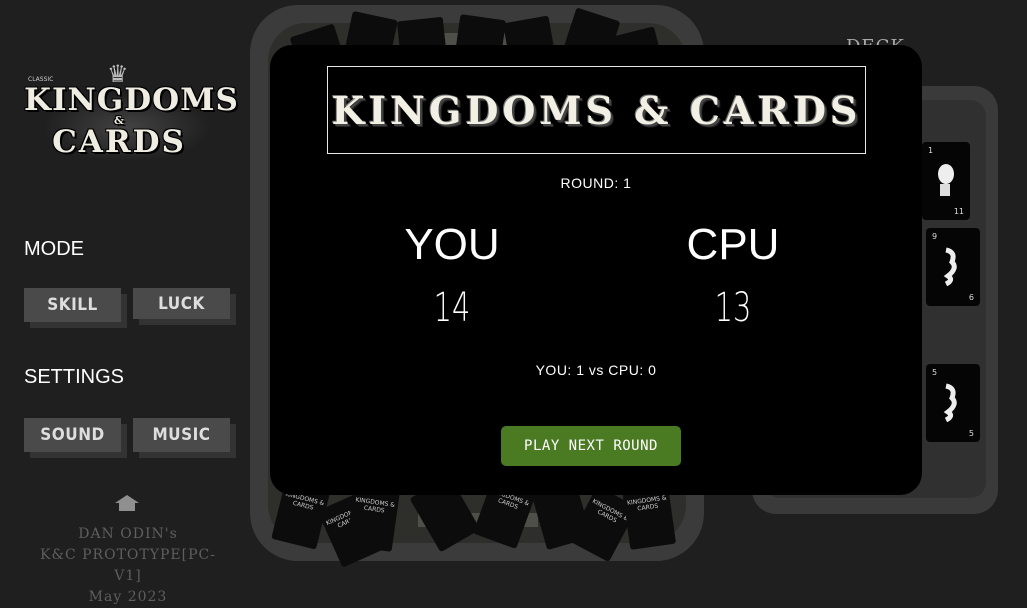 Image resolution: width=1027 pixels, height=608 pixels. I want to click on luck-mode-button: LUCK, so click(181, 303).